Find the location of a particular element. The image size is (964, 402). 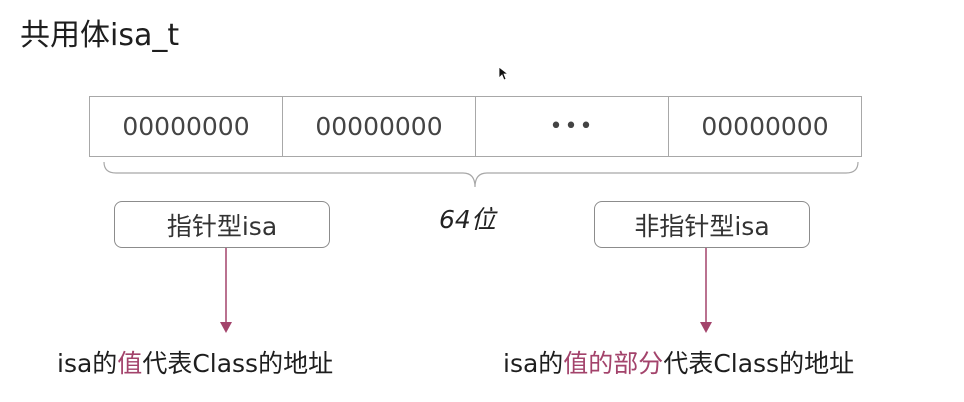

caption-highlight: 值 is located at coordinates (130, 363).